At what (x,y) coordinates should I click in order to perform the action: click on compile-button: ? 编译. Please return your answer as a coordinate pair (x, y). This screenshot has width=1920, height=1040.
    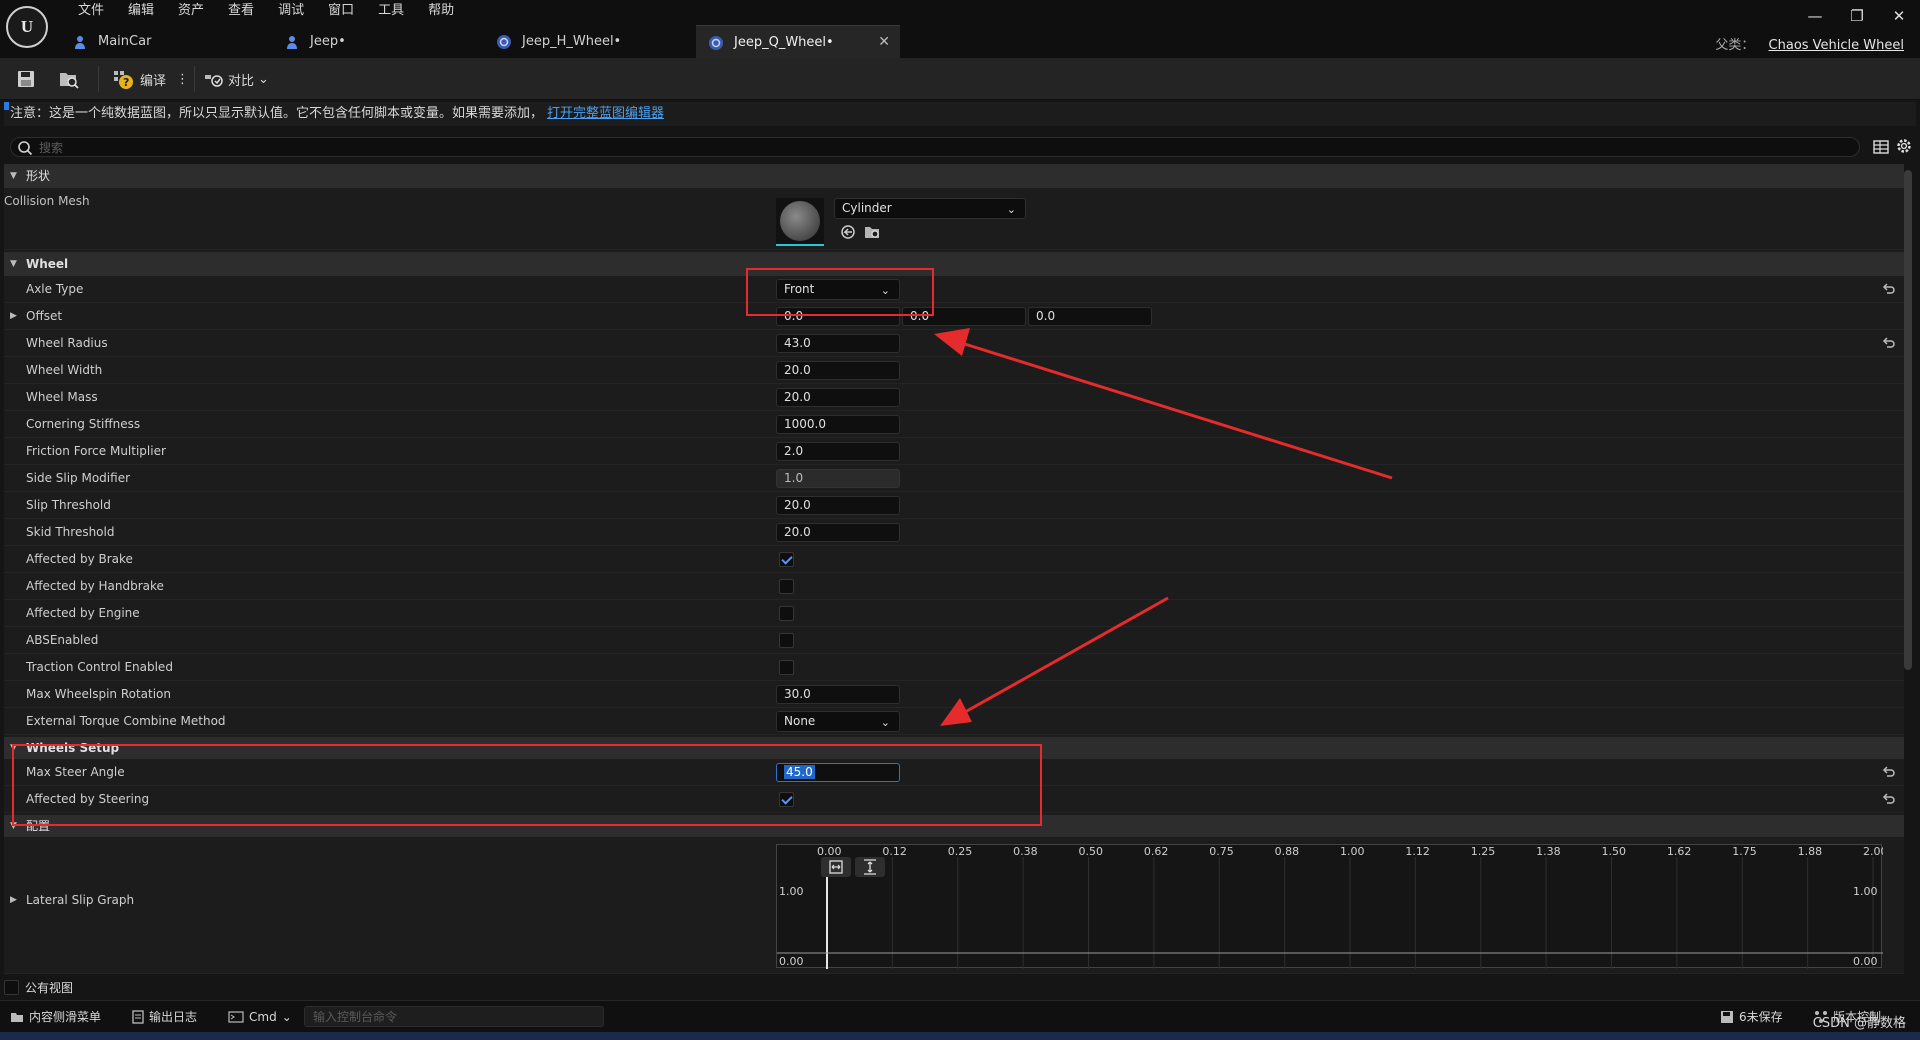
    Looking at the image, I should click on (139, 79).